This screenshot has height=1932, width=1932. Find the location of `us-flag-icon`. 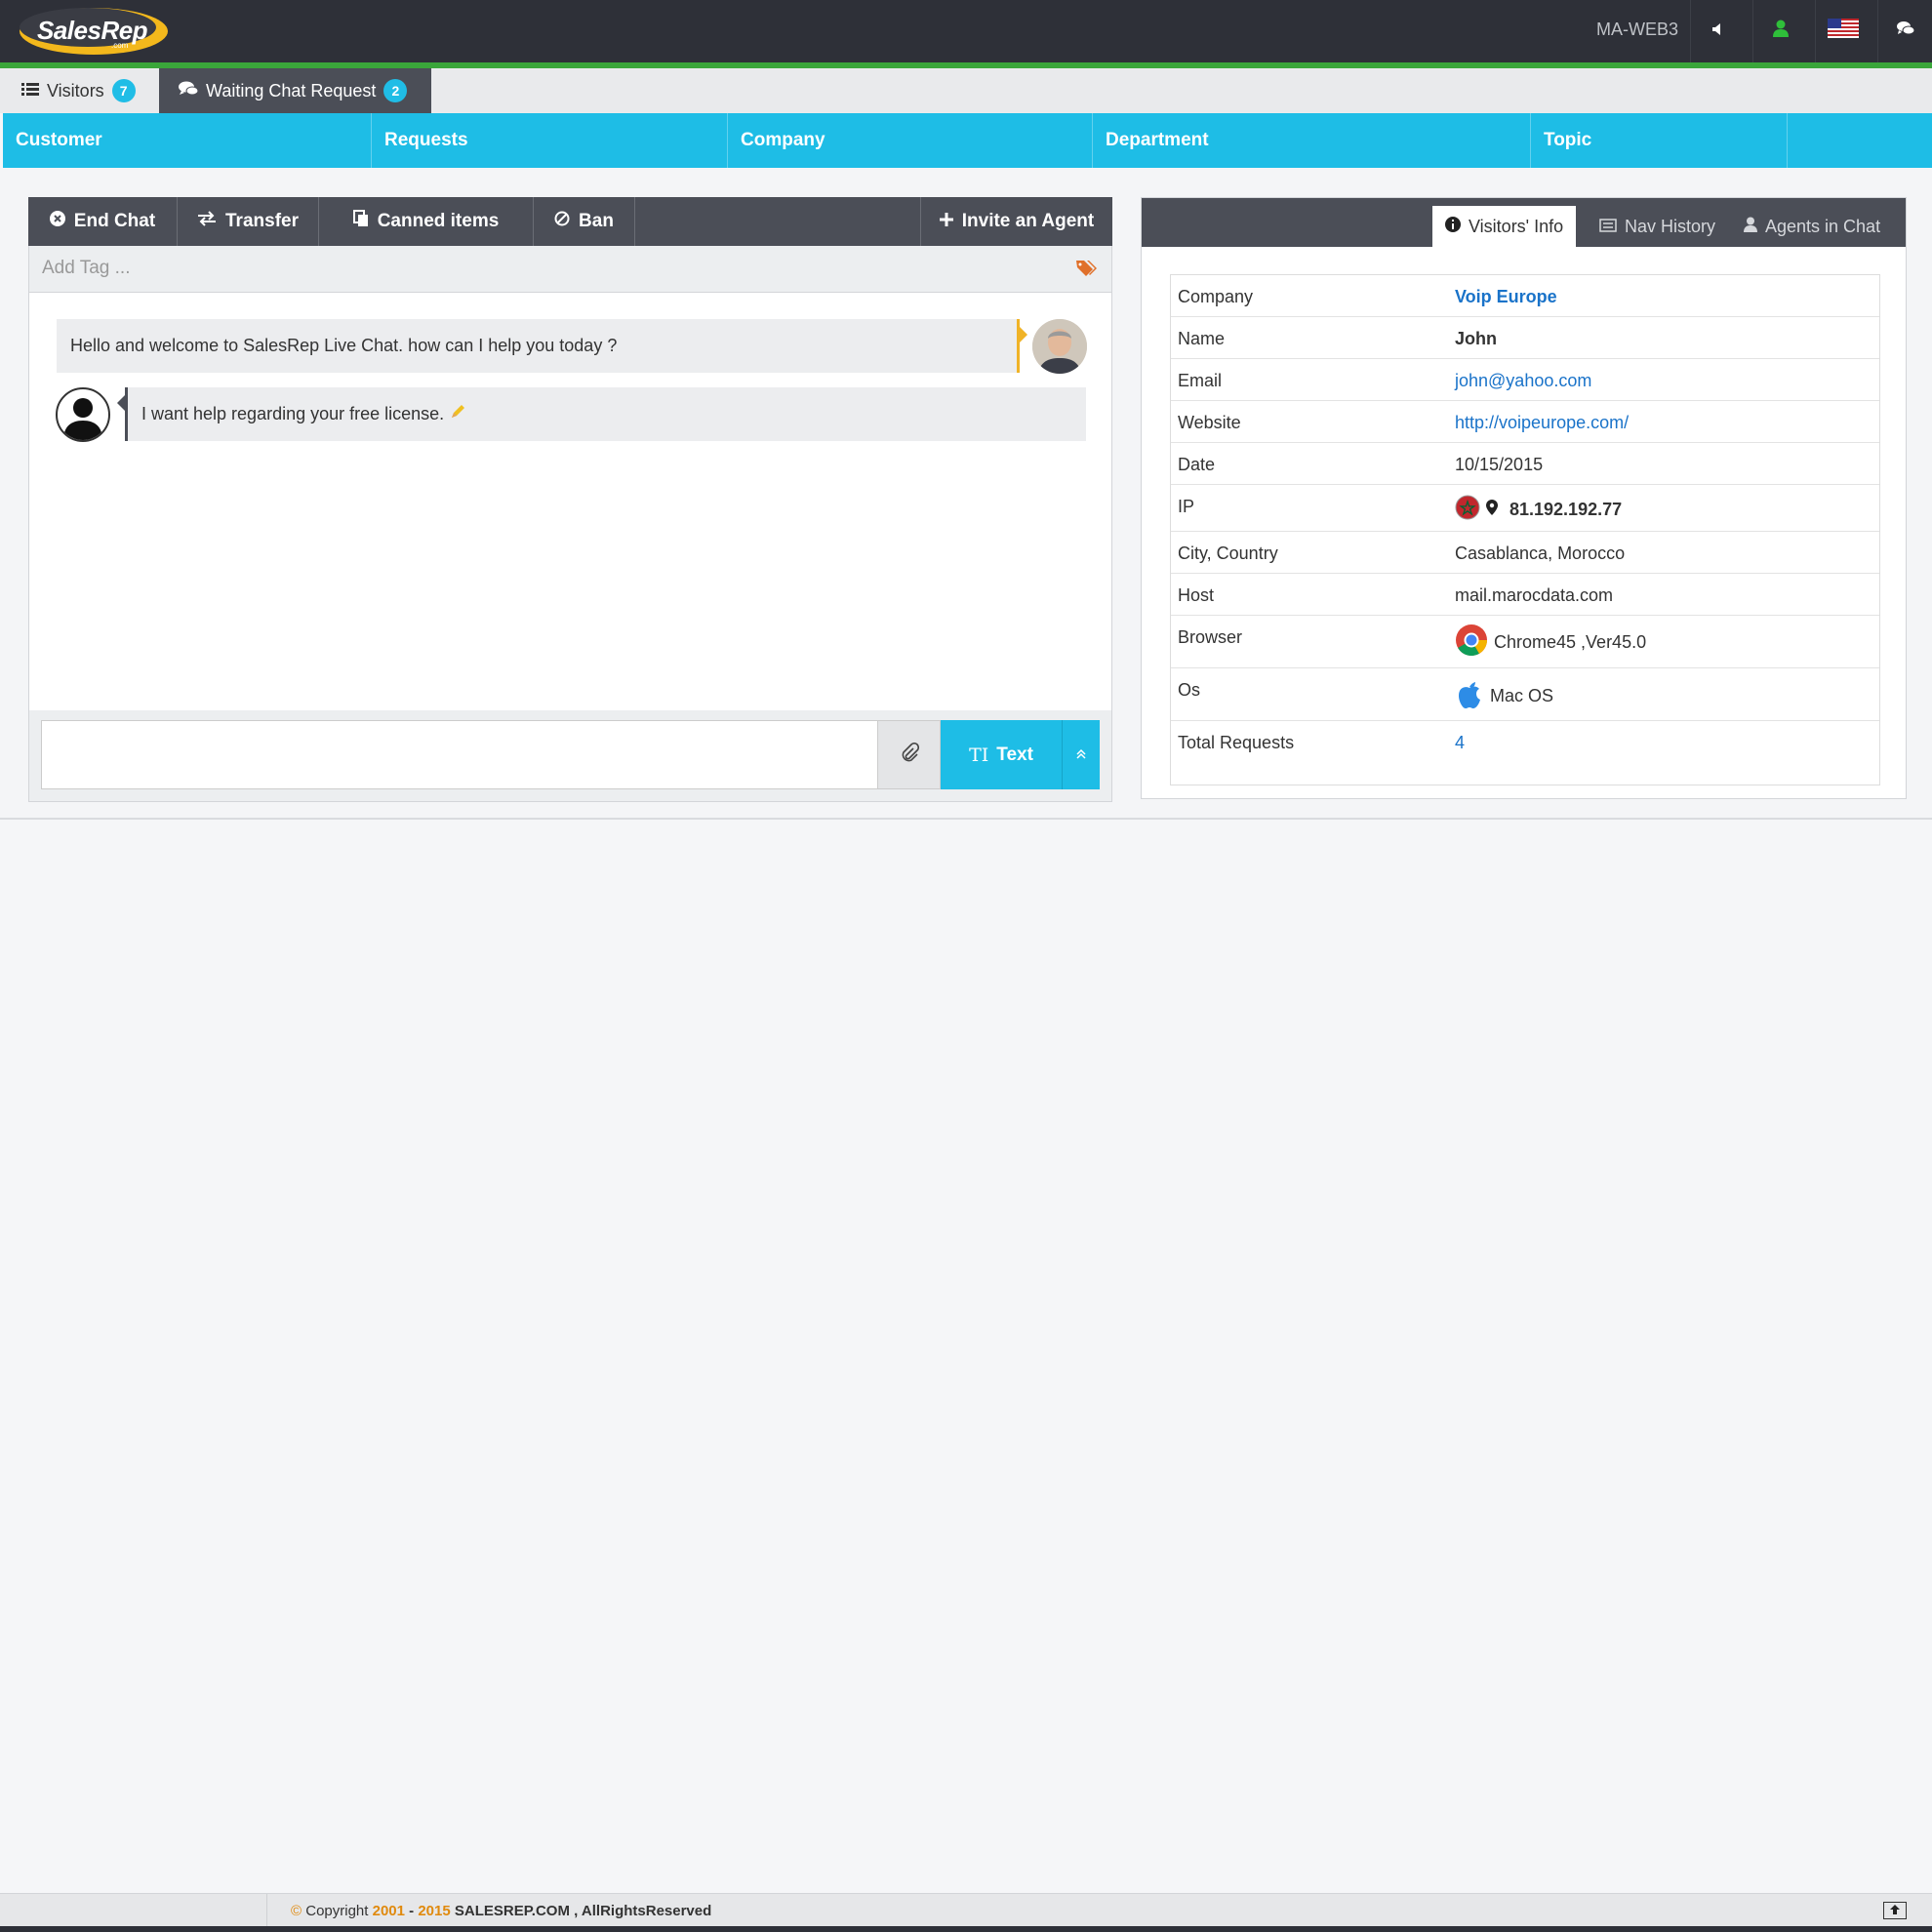

us-flag-icon is located at coordinates (1843, 31).